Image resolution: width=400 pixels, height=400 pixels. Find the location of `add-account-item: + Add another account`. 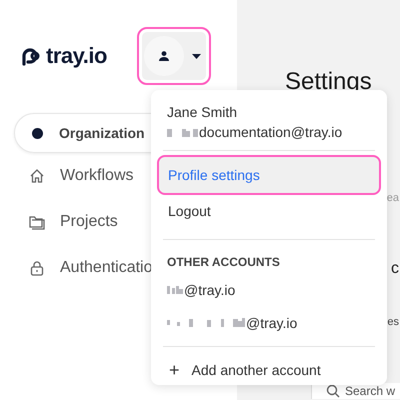

add-account-item: + Add another account is located at coordinates (269, 370).